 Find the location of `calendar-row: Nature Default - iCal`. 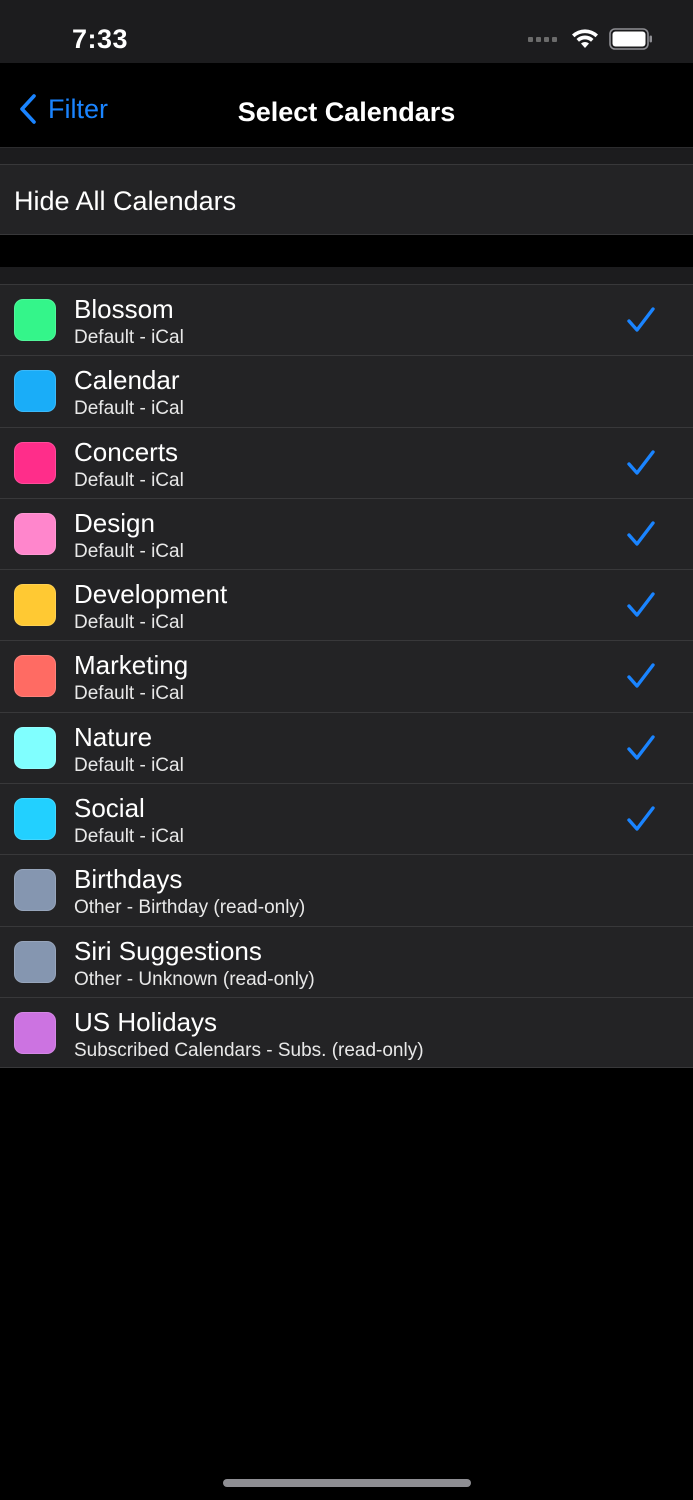

calendar-row: Nature Default - iCal is located at coordinates (346, 747).